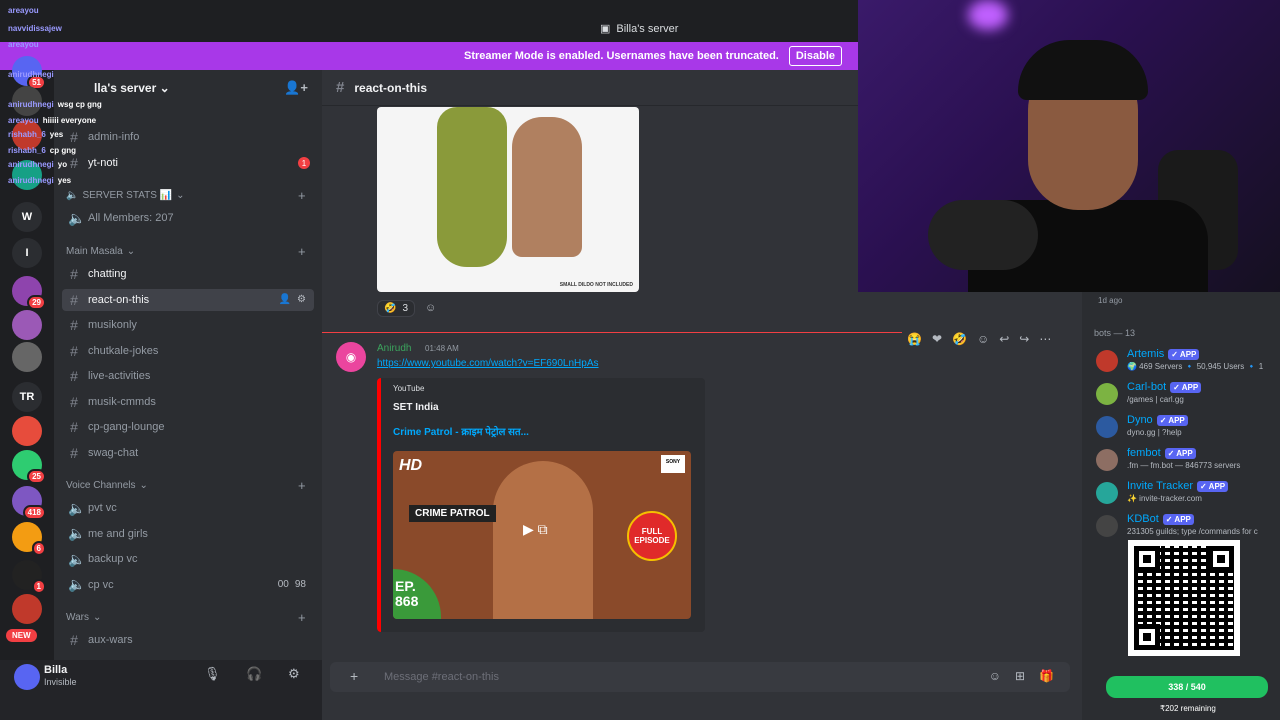 The height and width of the screenshot is (720, 1280). Describe the element at coordinates (1143, 519) in the screenshot. I see `member-name: KDBot` at that location.